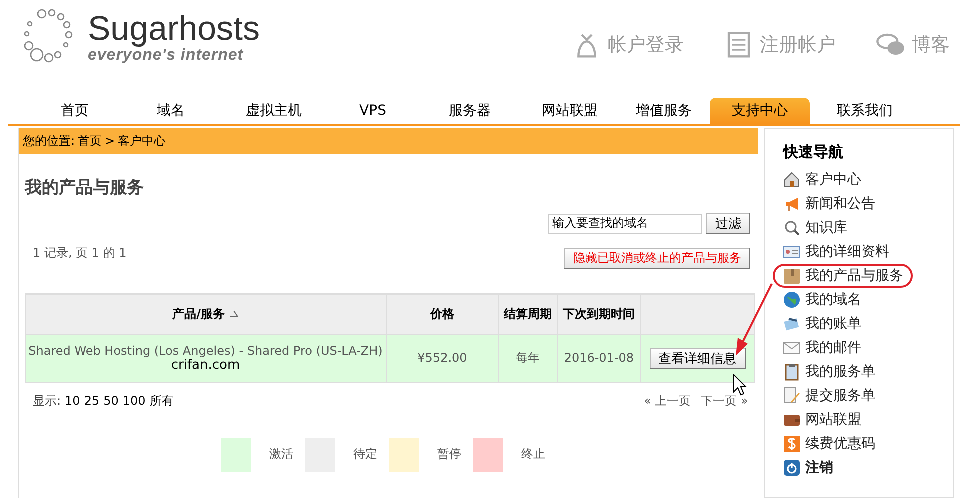  I want to click on page-size-link: 25, so click(92, 401).